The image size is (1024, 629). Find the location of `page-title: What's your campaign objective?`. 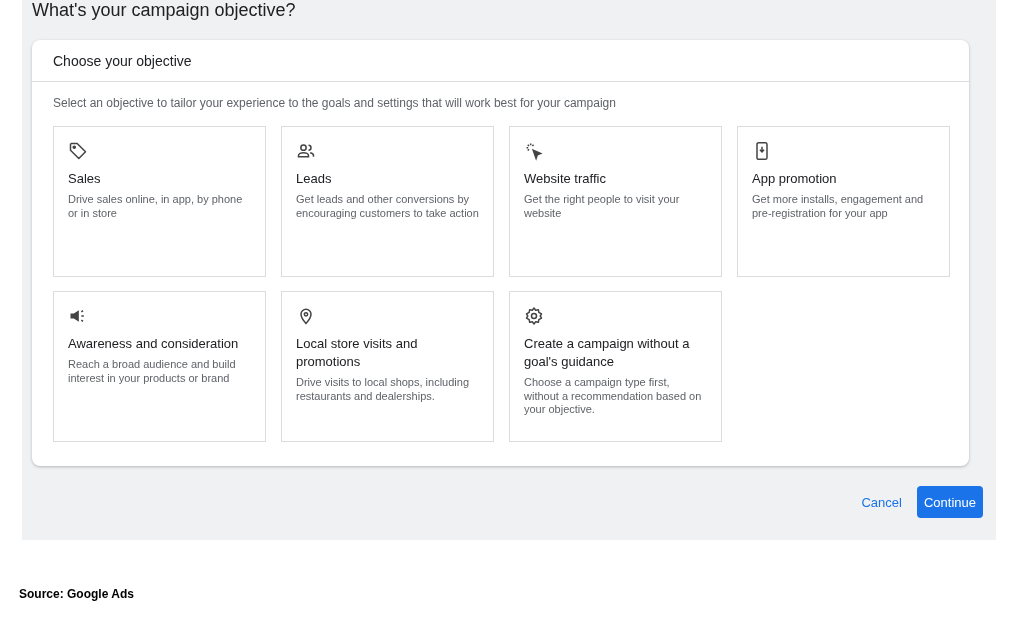

page-title: What's your campaign objective? is located at coordinates (164, 11).